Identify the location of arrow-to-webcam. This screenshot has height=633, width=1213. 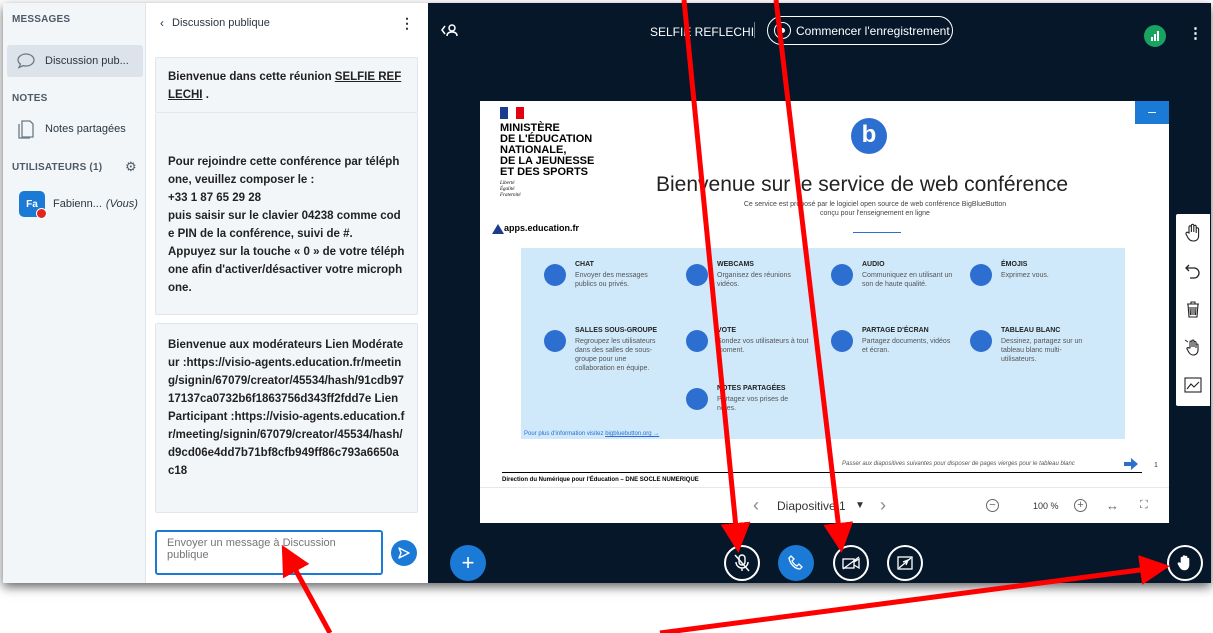
(813, 276).